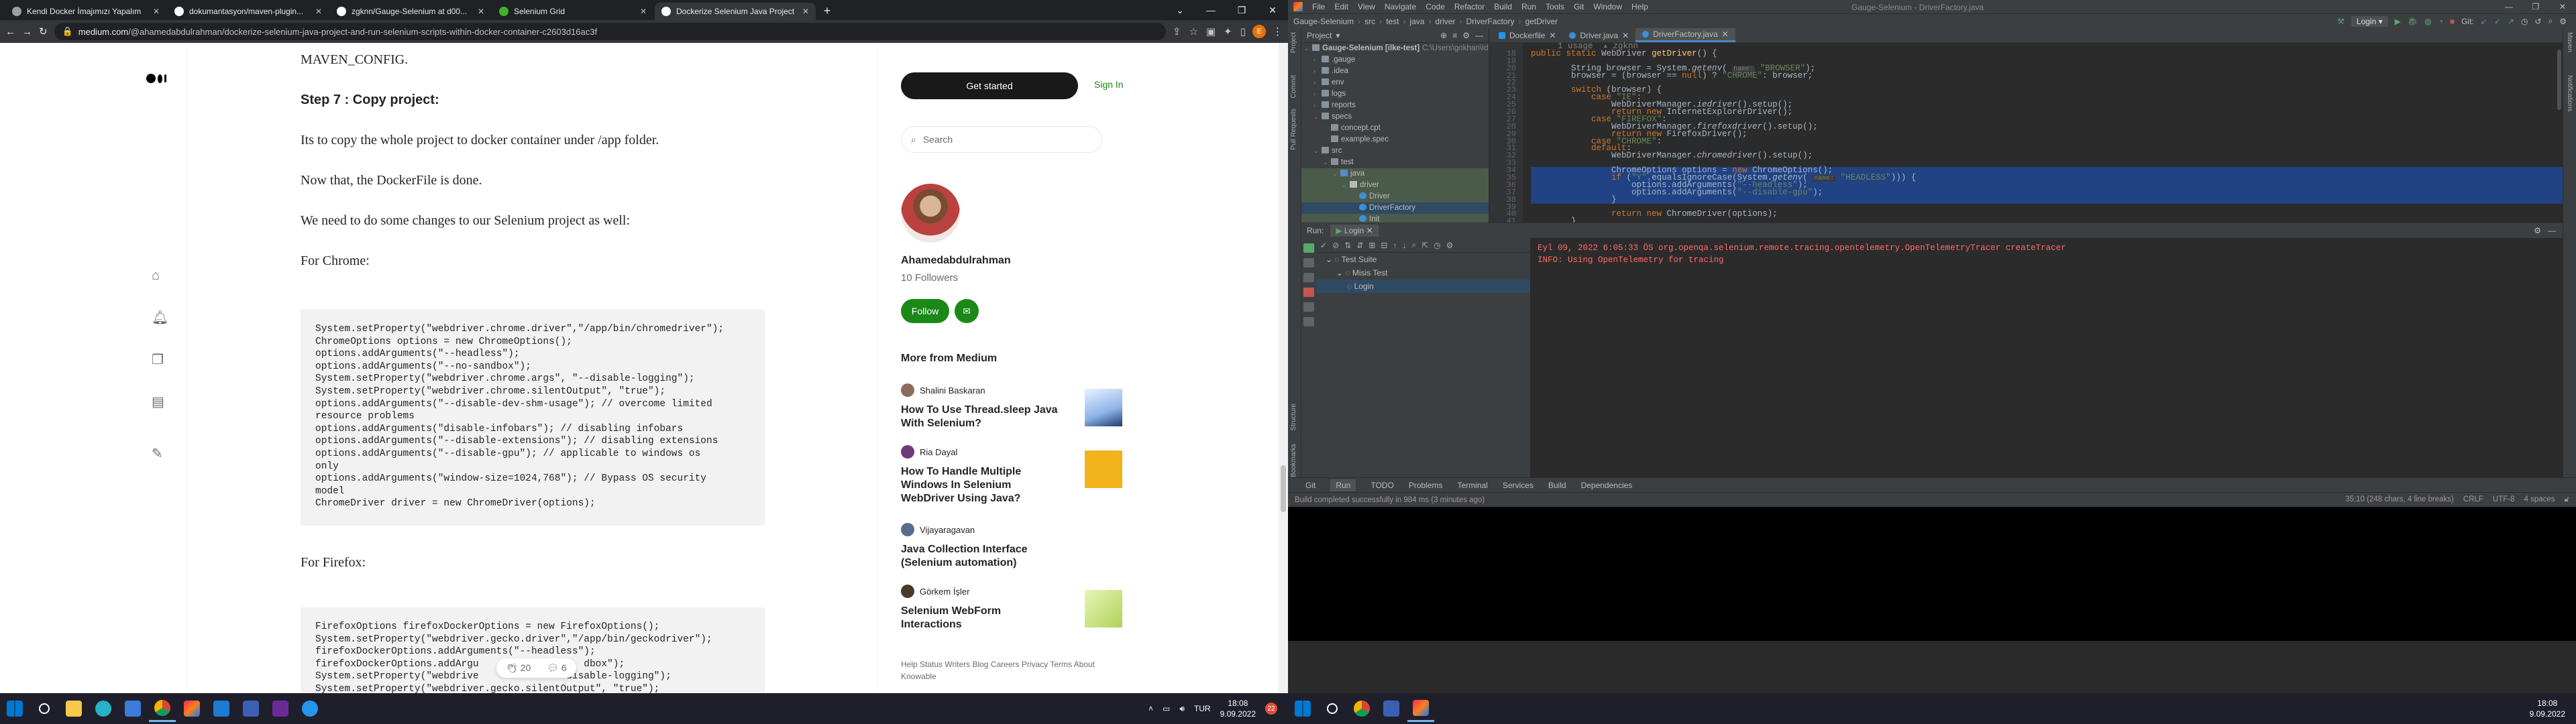  I want to click on forward-icon: →, so click(27, 32).